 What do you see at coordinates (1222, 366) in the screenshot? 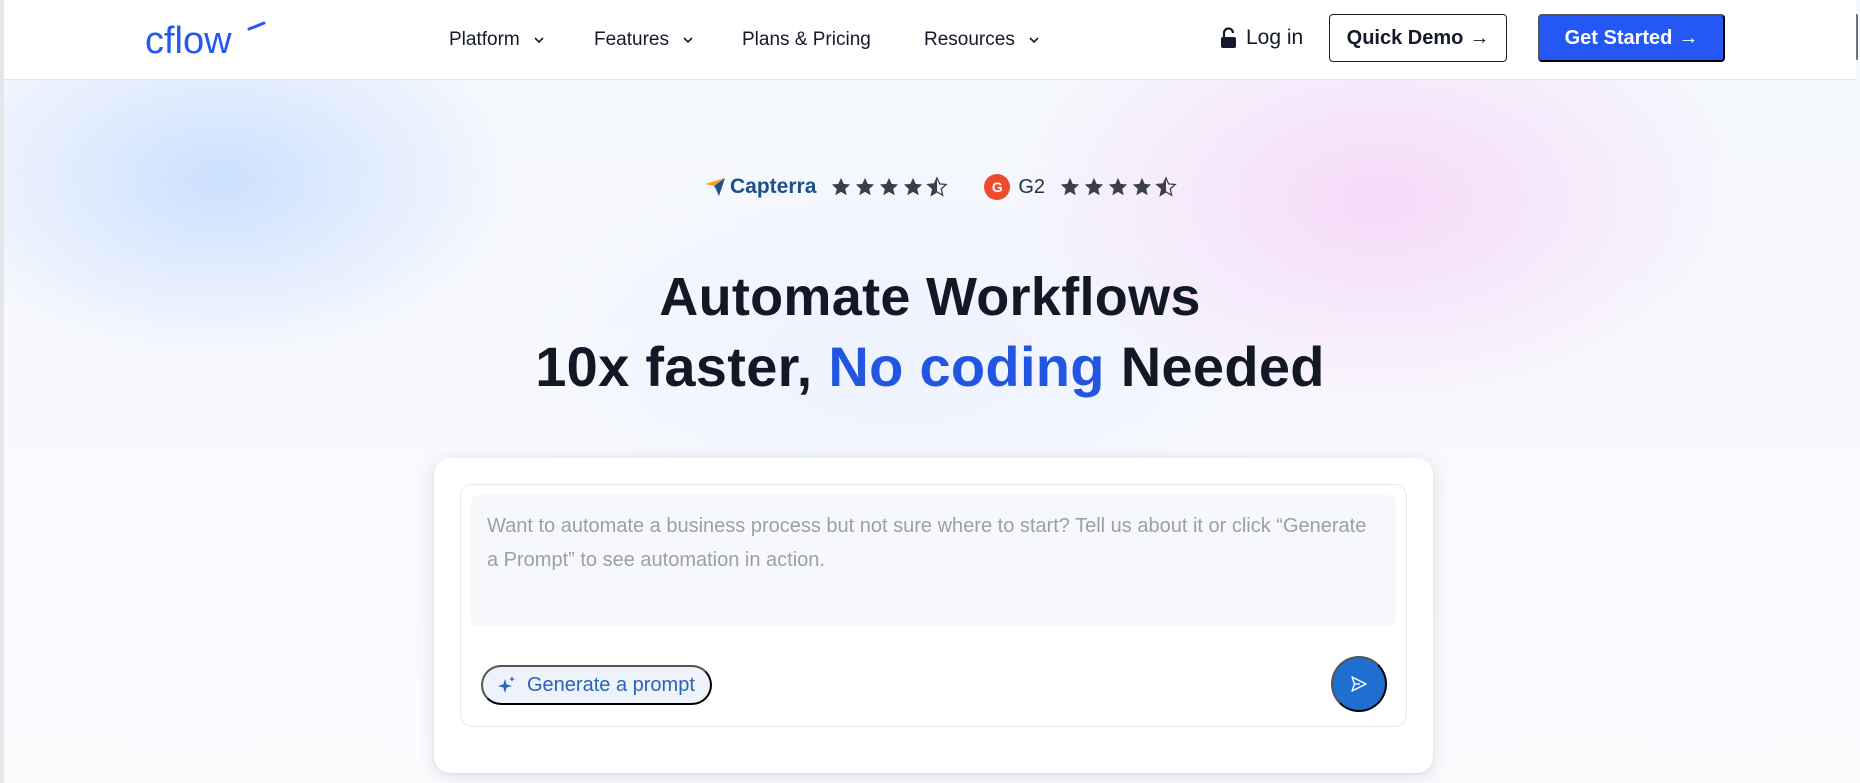
I see `hero-title-suffix: Needed` at bounding box center [1222, 366].